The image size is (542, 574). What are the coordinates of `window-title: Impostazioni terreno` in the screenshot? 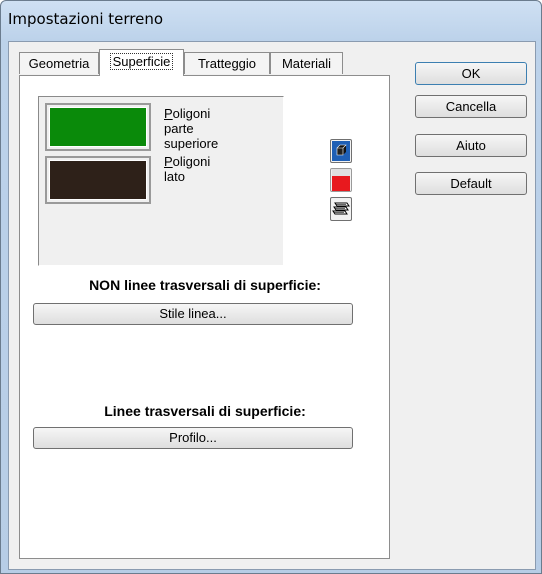 It's located at (86, 19).